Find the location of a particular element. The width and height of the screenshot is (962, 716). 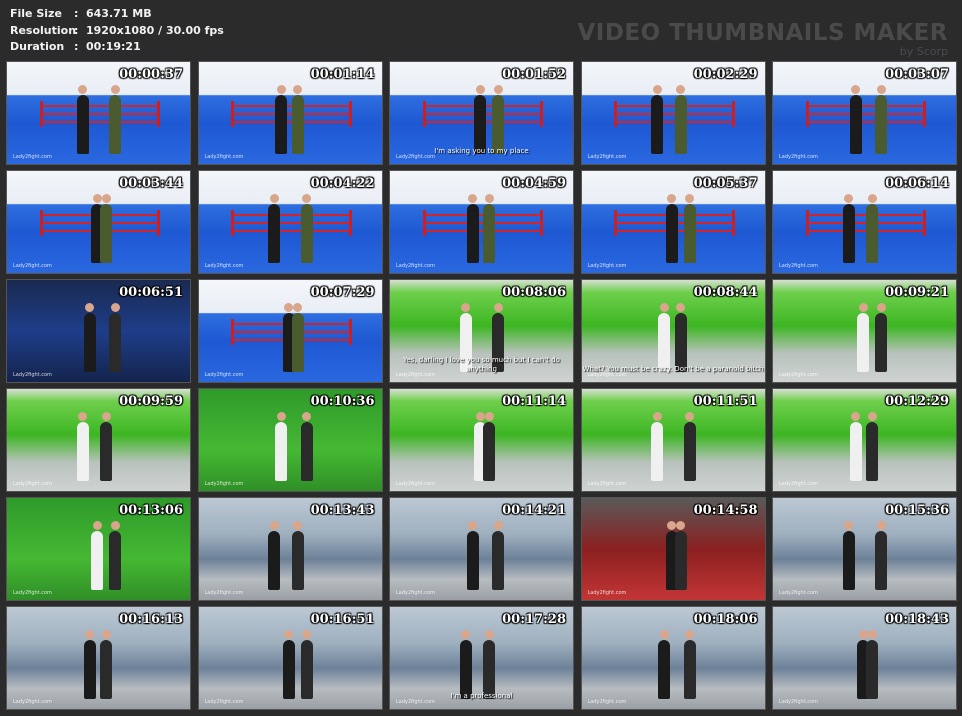

thumbnail: 00:14:58 Lady2fight.com is located at coordinates (673, 549).